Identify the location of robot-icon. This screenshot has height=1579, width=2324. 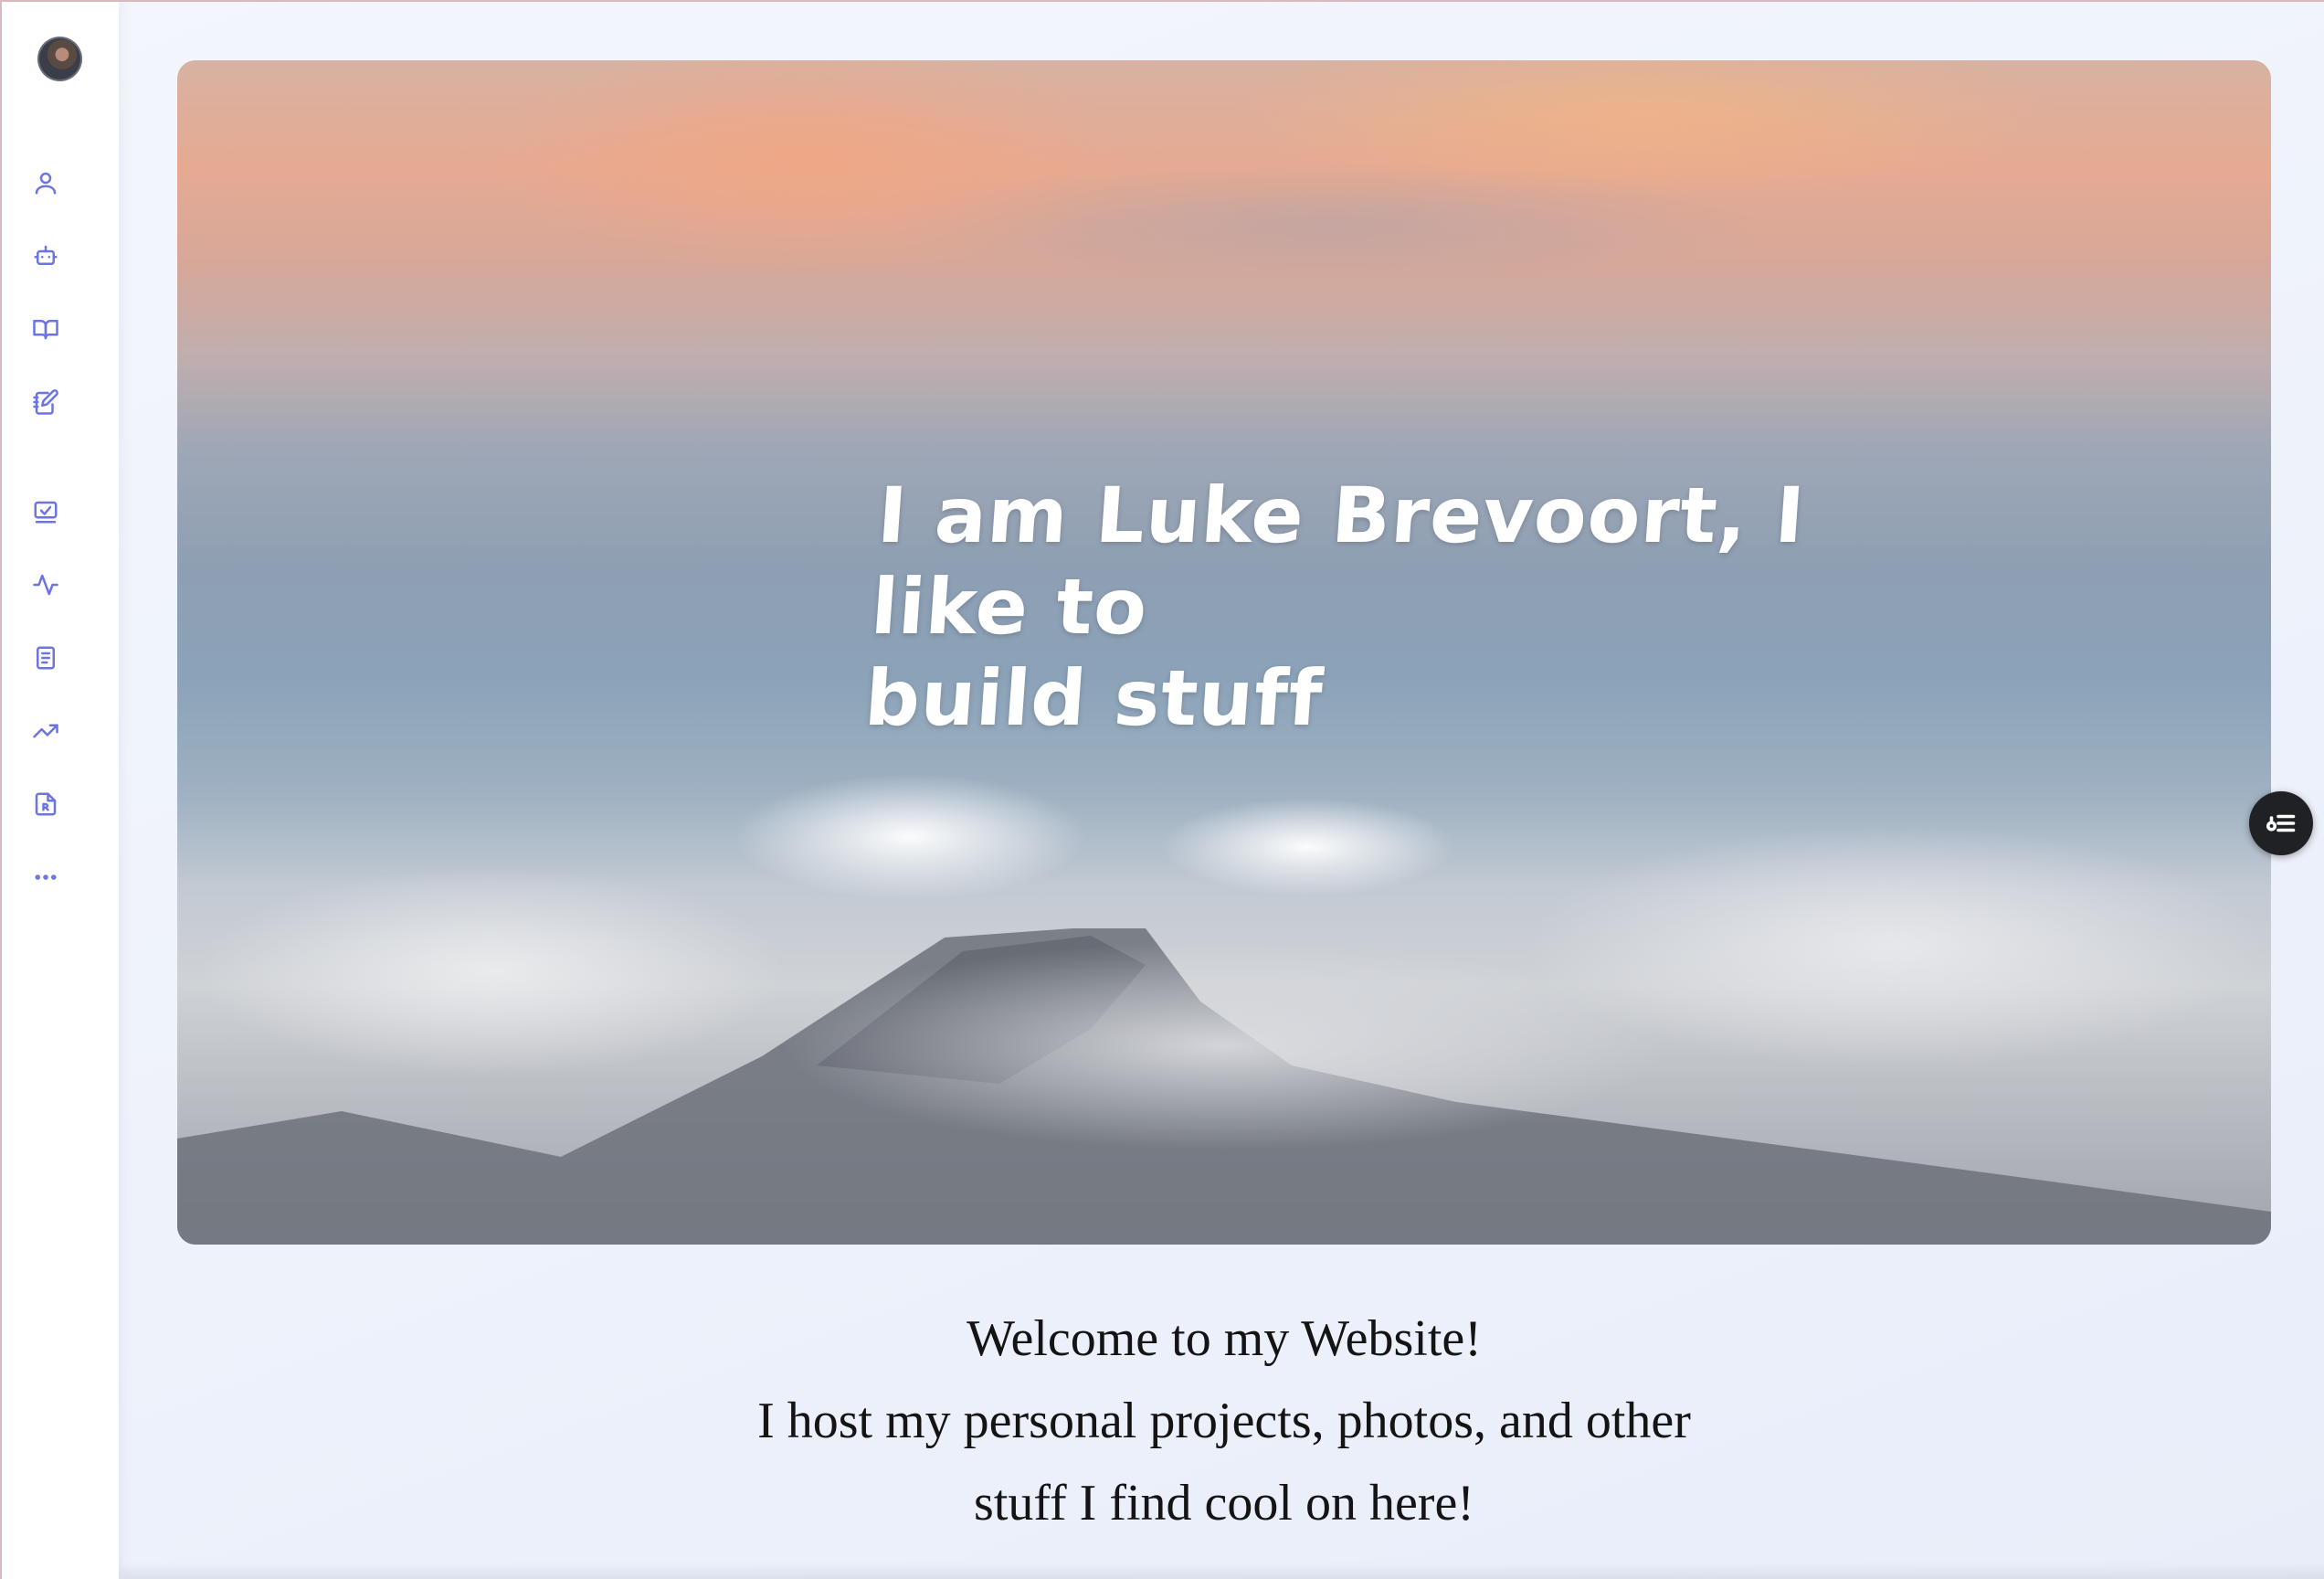
(46, 255).